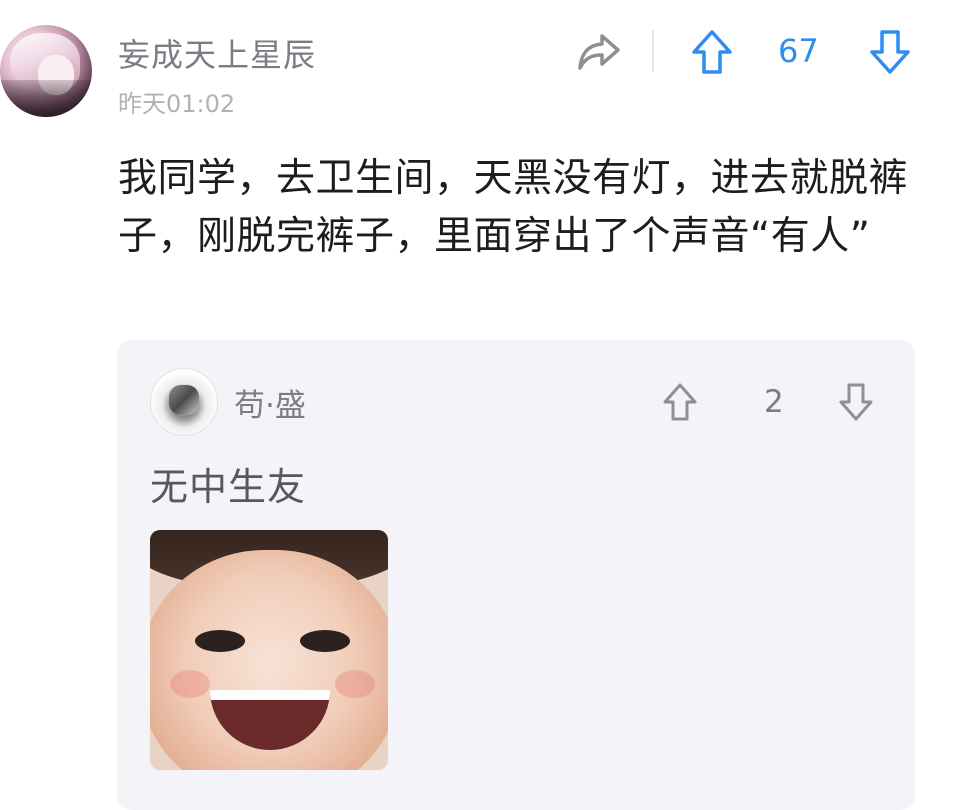  I want to click on reply-downvote-button, so click(856, 402).